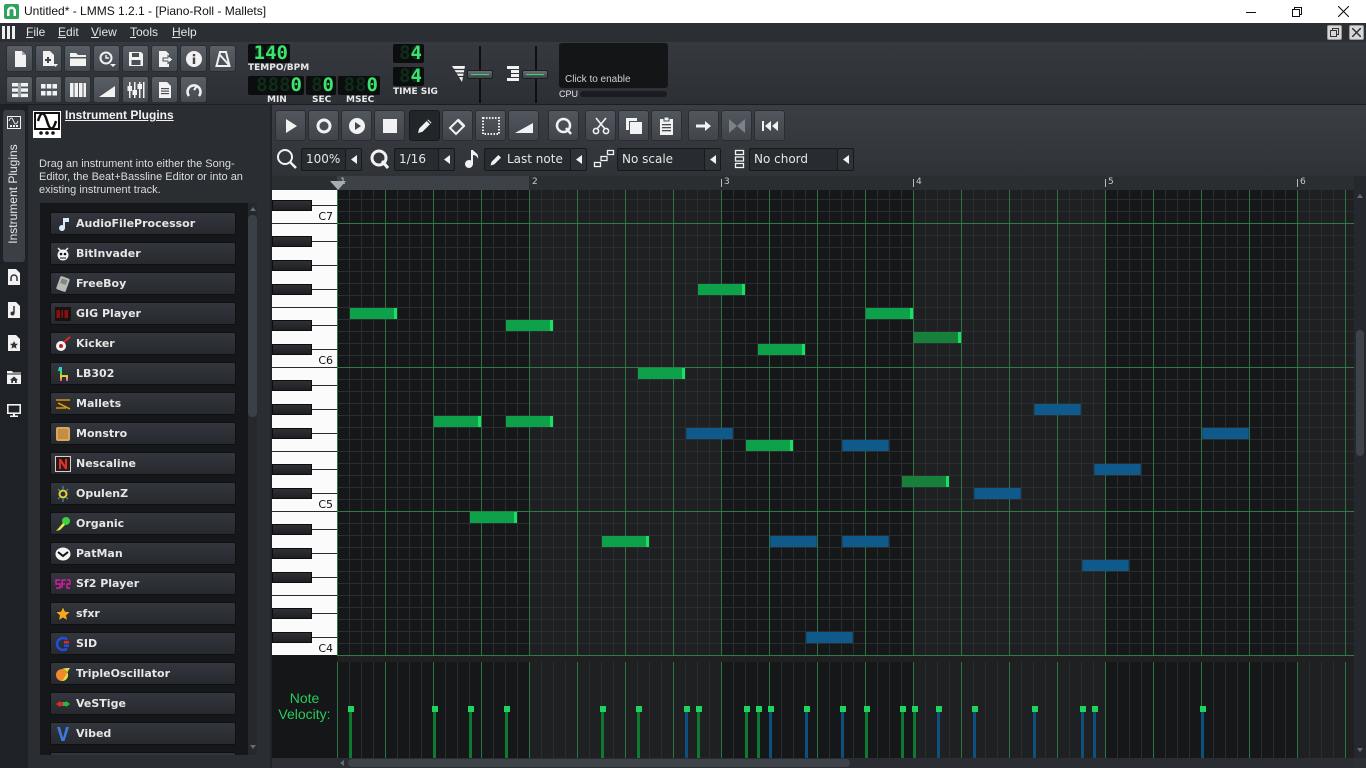 The image size is (1366, 768). What do you see at coordinates (304, 422) in the screenshot?
I see `piano-keyboard: C7 C6 C5 C4` at bounding box center [304, 422].